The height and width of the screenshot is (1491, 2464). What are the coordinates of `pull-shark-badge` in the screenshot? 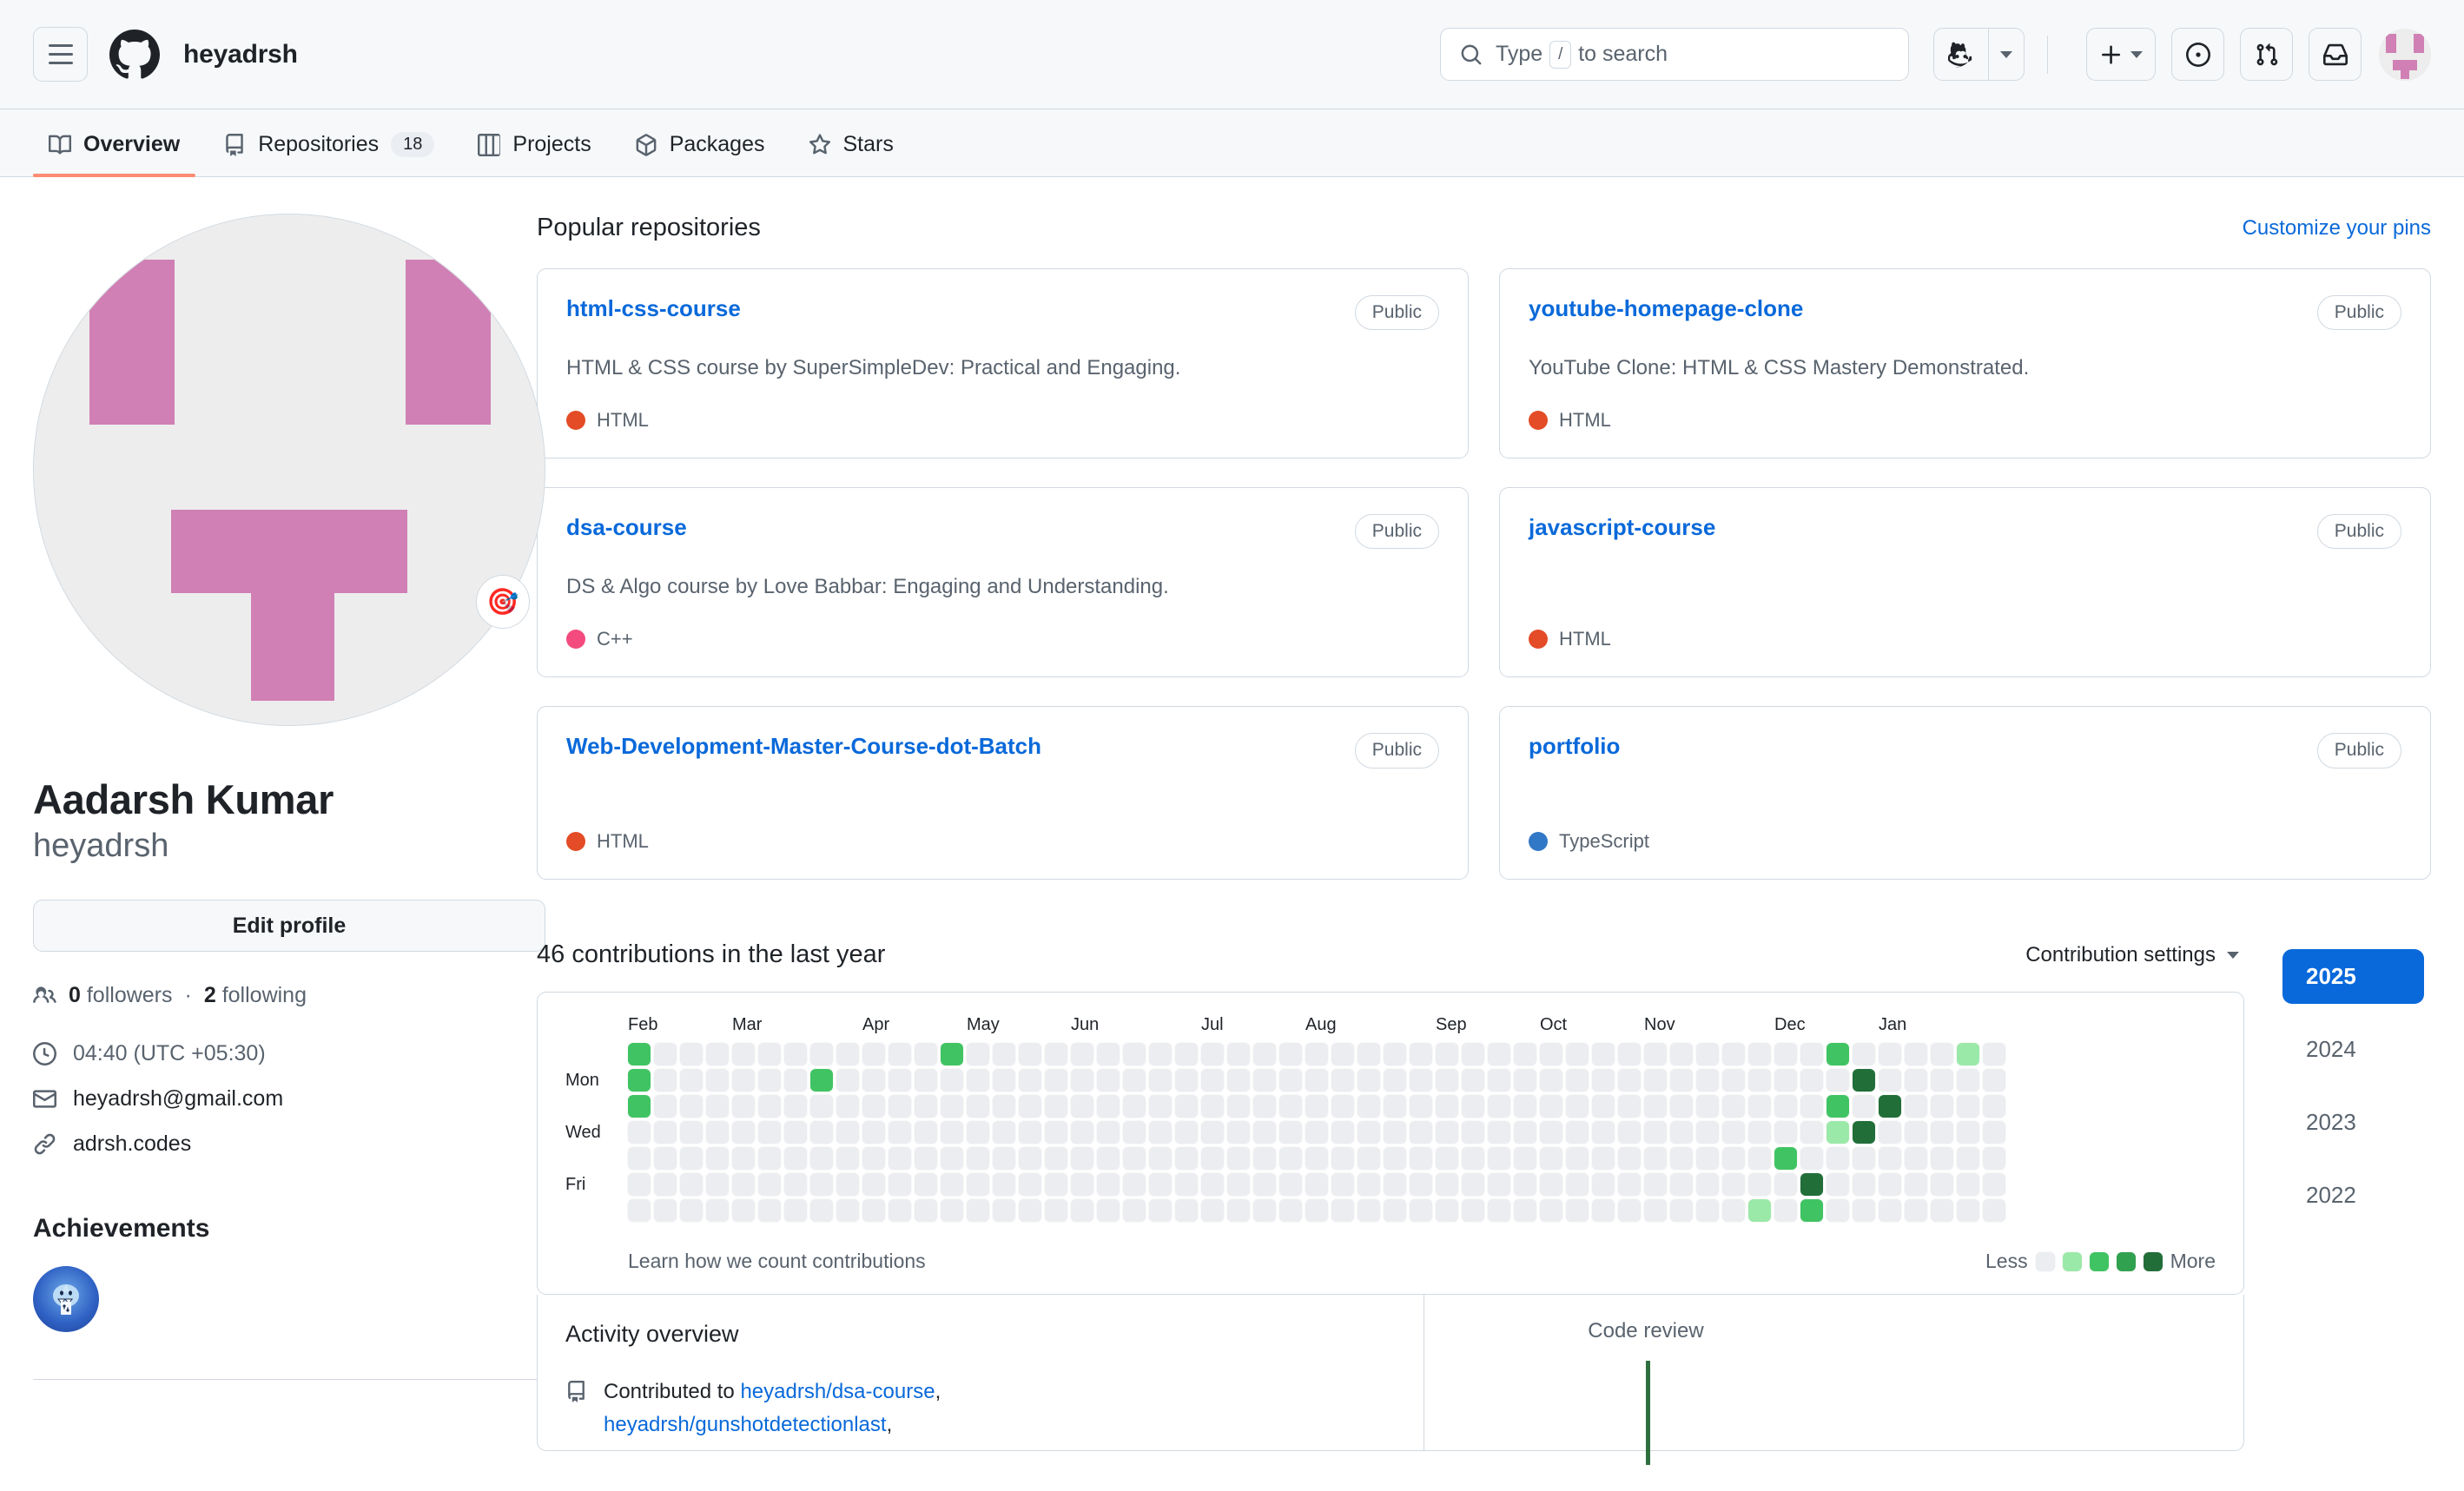 It's located at (66, 1299).